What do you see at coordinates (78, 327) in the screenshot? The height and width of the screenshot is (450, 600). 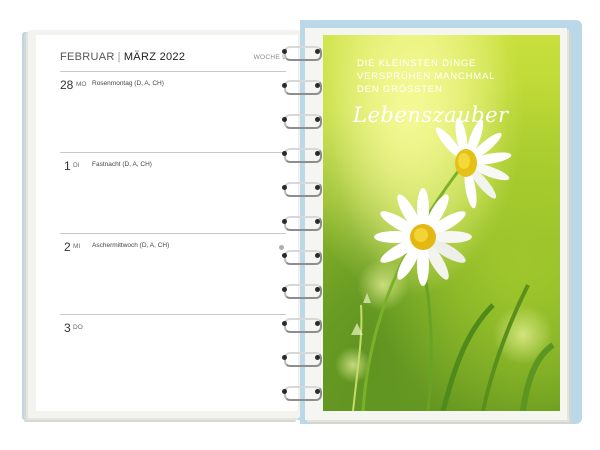 I see `day-weekday: DO` at bounding box center [78, 327].